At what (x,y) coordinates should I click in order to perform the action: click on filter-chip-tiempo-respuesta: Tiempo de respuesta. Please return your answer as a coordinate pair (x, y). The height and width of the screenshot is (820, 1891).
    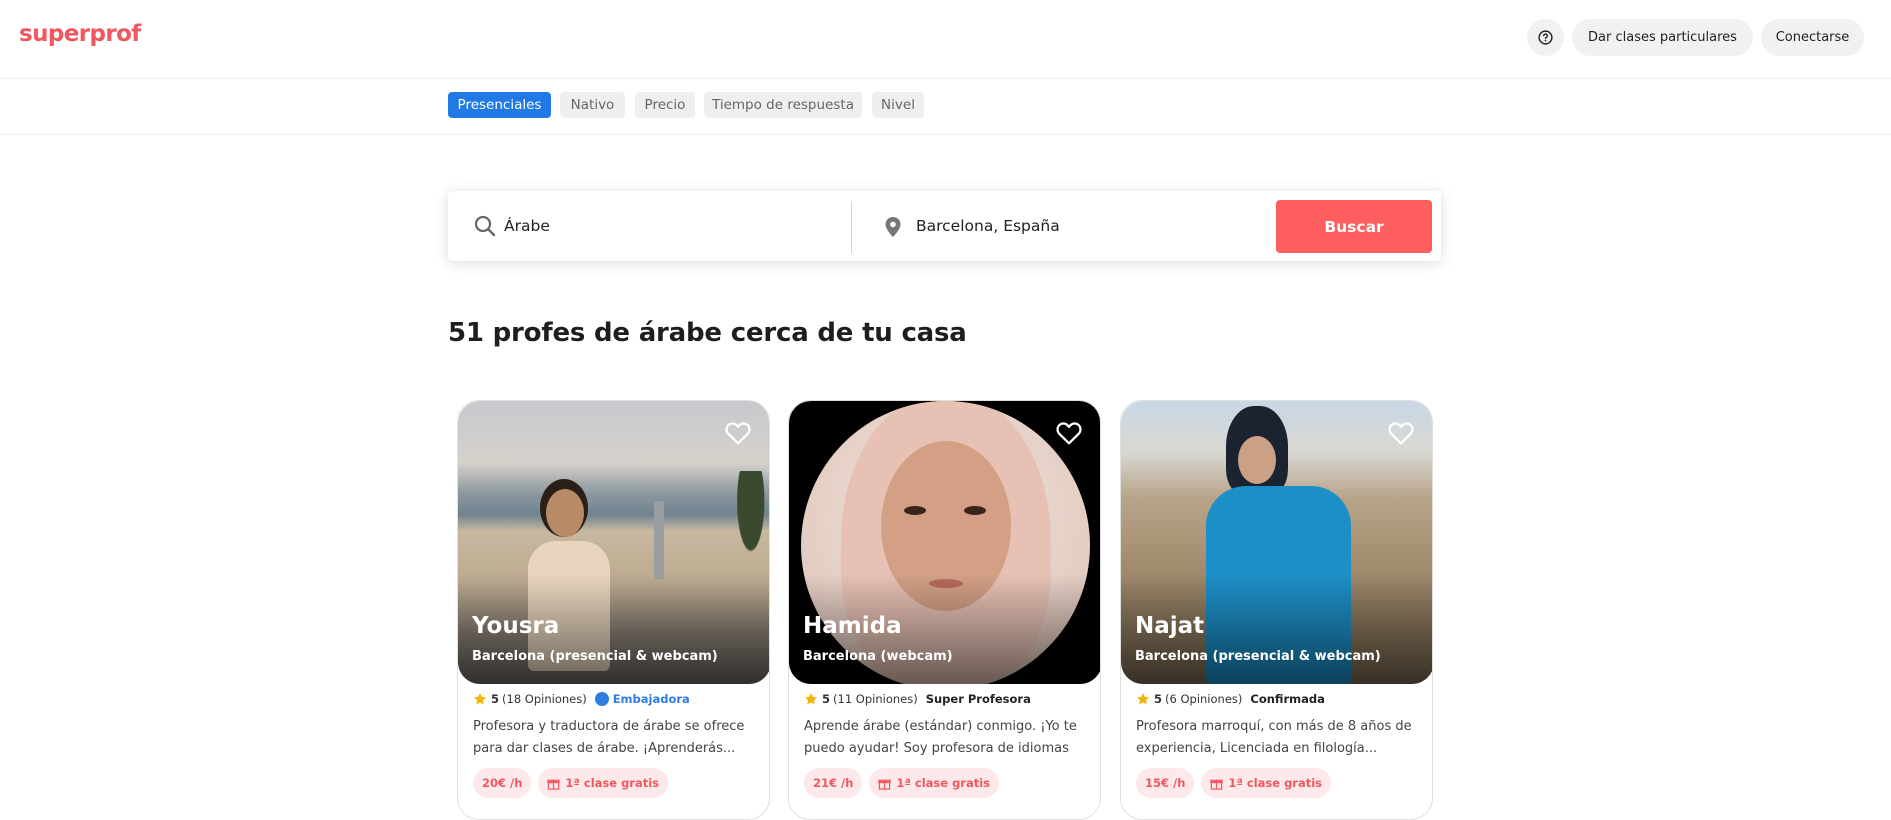
    Looking at the image, I should click on (783, 105).